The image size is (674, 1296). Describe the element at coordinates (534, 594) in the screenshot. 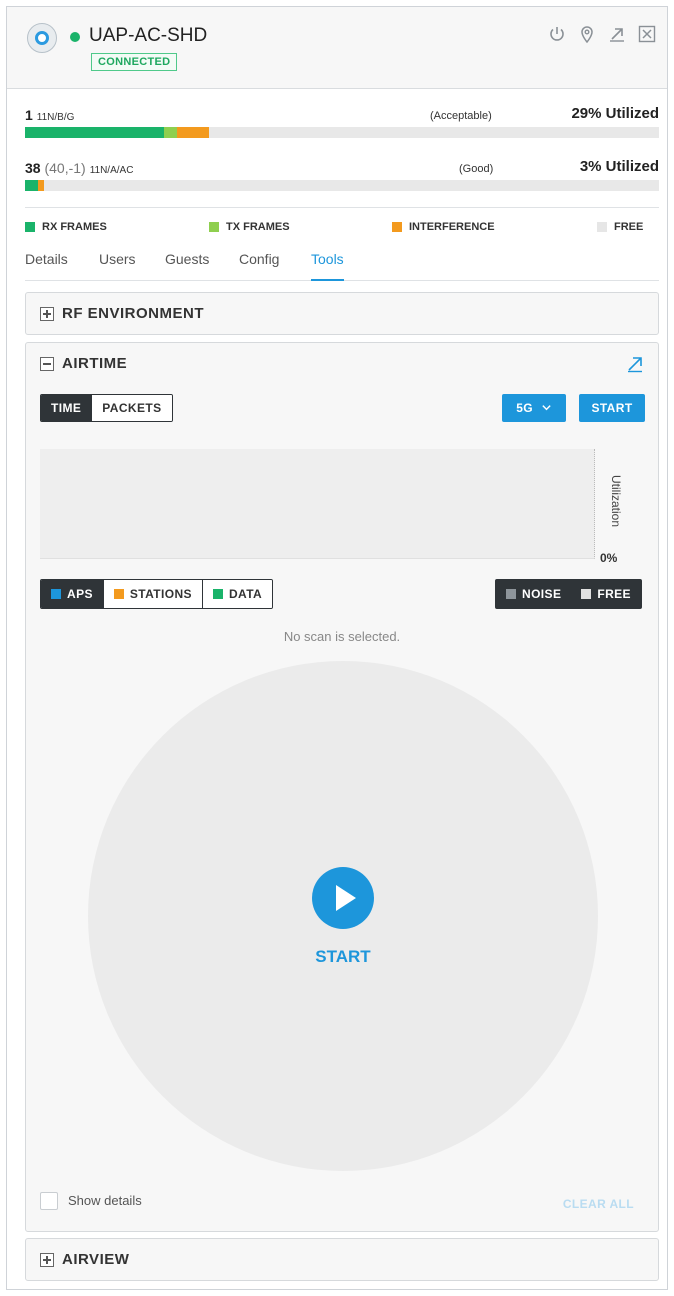

I see `filter-noise: NOISE` at that location.